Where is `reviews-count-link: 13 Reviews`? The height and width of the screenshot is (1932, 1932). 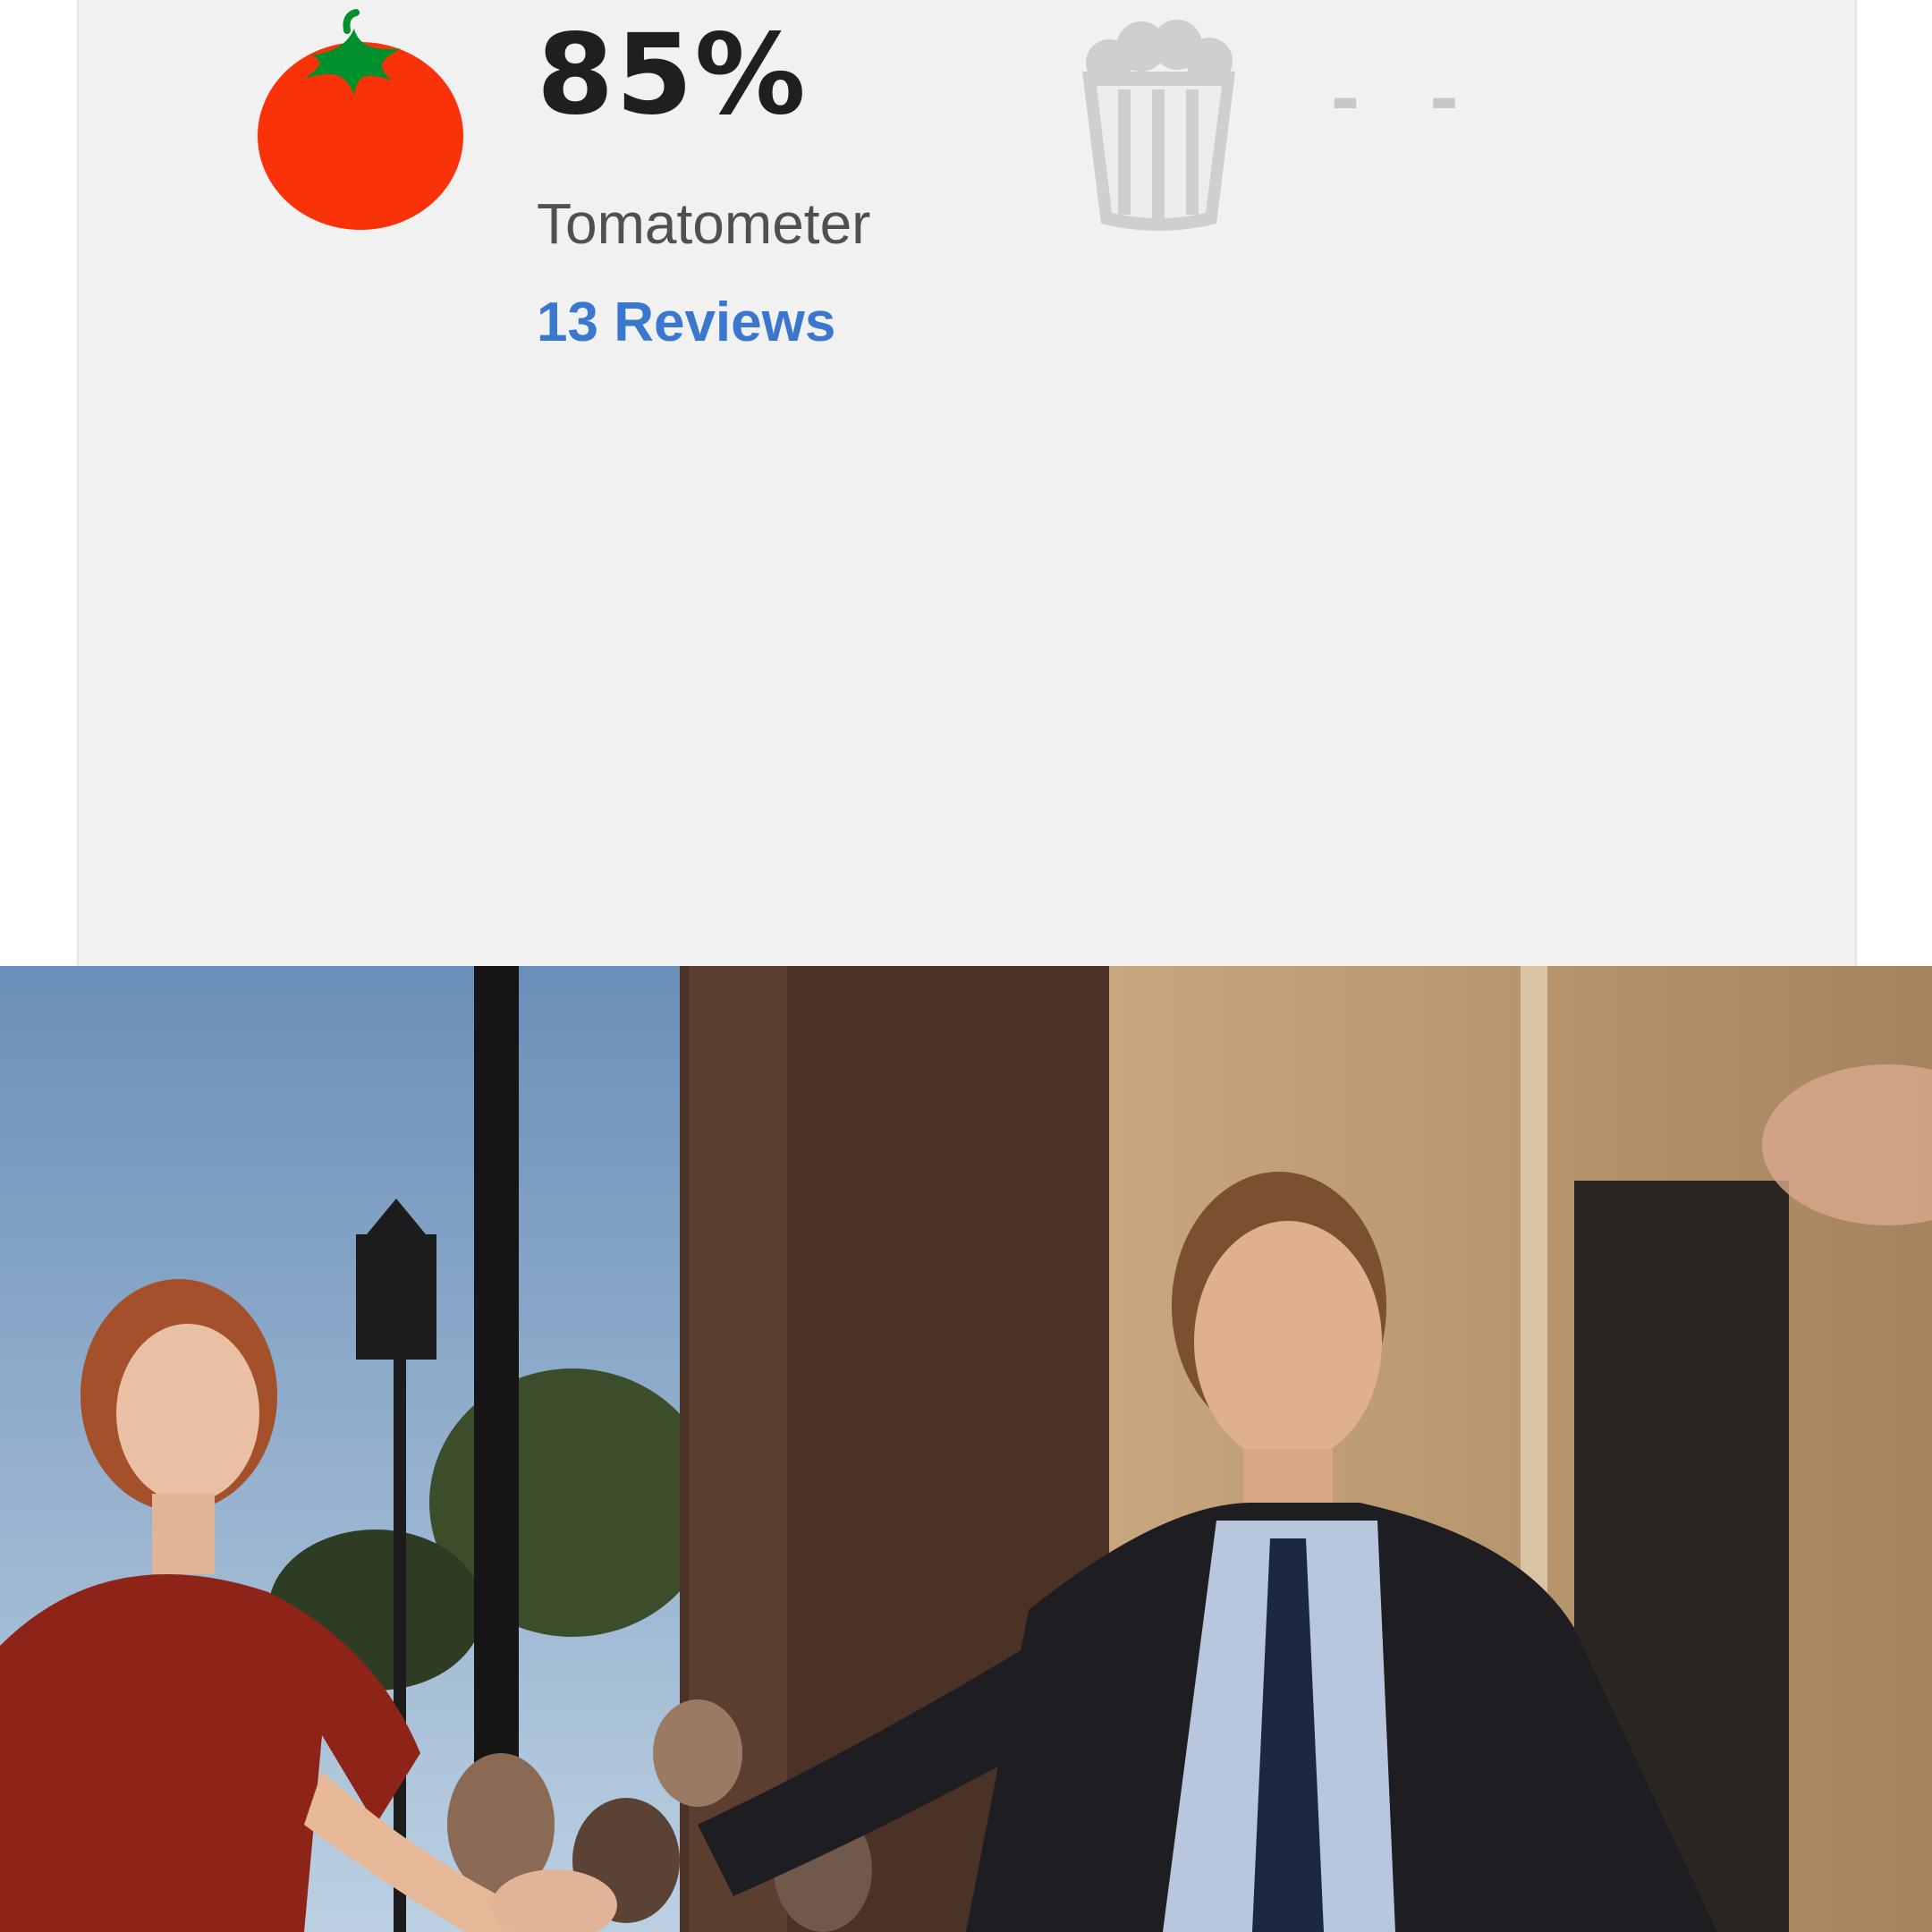 reviews-count-link: 13 Reviews is located at coordinates (686, 323).